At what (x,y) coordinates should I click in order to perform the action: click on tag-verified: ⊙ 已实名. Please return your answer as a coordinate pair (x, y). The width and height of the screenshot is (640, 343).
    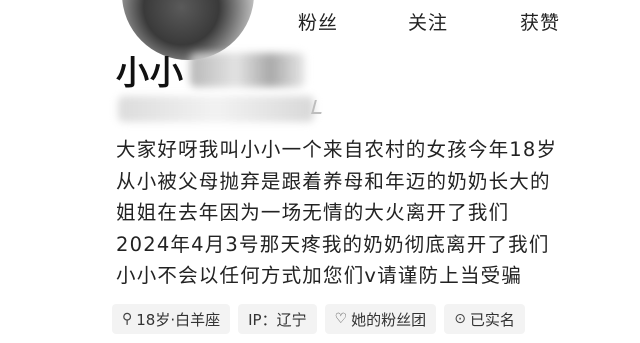
    Looking at the image, I should click on (484, 319).